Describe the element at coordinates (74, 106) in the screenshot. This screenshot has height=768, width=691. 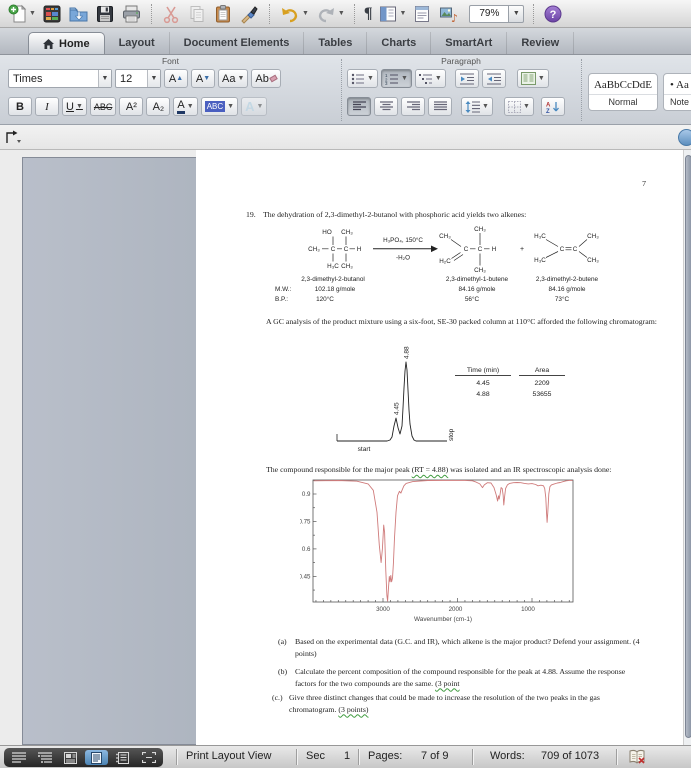
I see `underline-button: U ▼` at that location.